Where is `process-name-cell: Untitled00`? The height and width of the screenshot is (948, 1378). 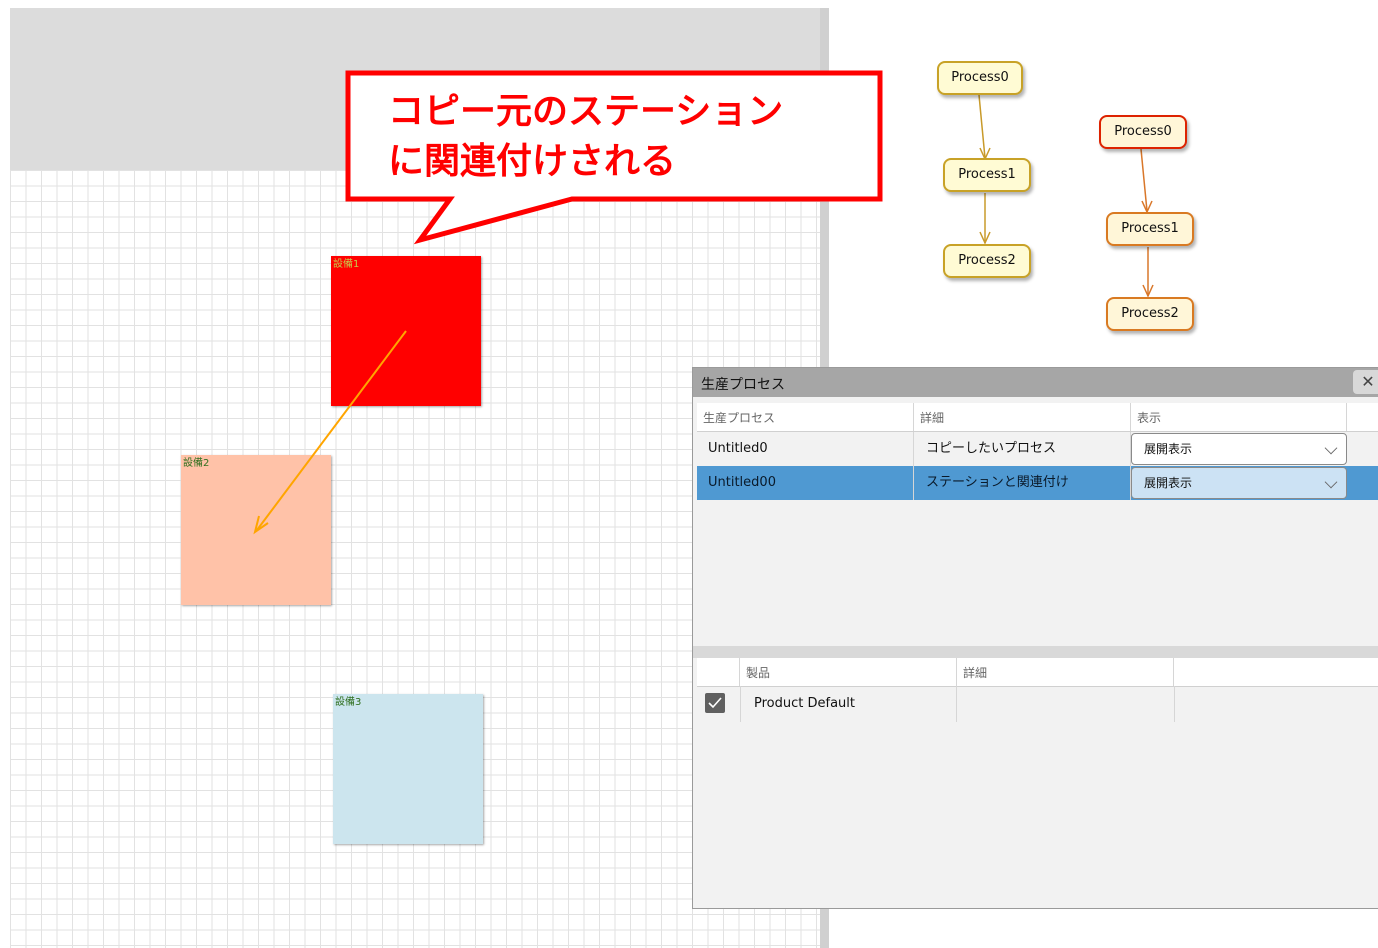
process-name-cell: Untitled00 is located at coordinates (805, 483).